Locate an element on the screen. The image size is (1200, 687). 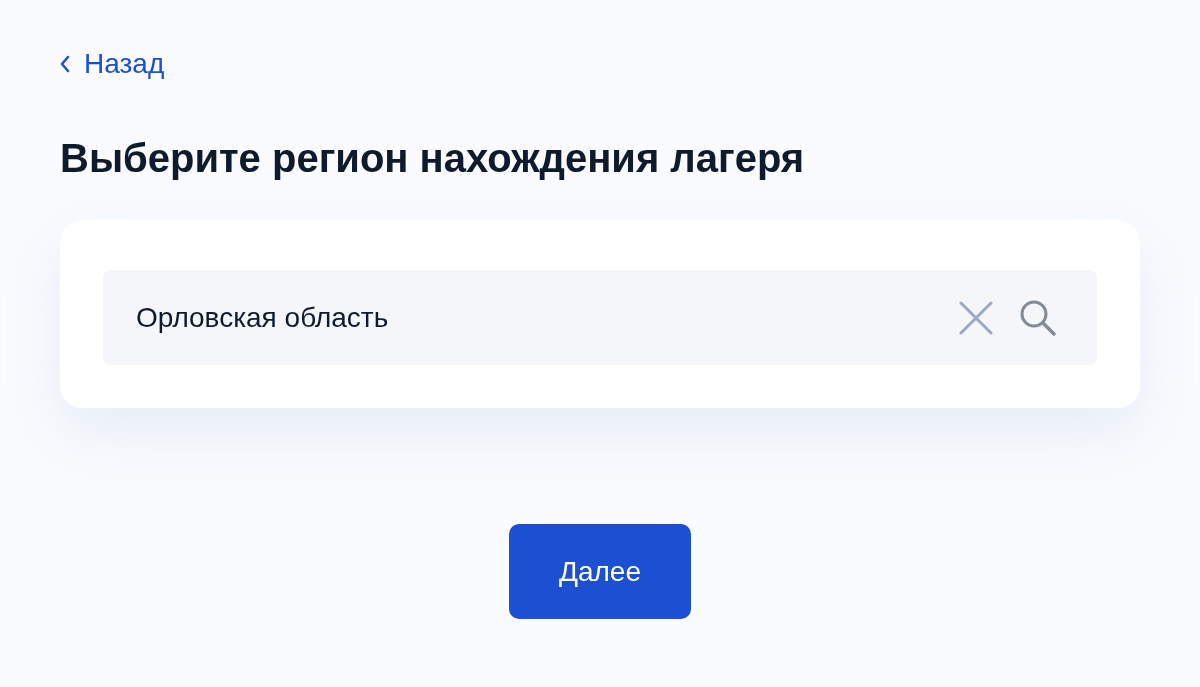
page-title: Выберите регион нахождения лагеря is located at coordinates (433, 158).